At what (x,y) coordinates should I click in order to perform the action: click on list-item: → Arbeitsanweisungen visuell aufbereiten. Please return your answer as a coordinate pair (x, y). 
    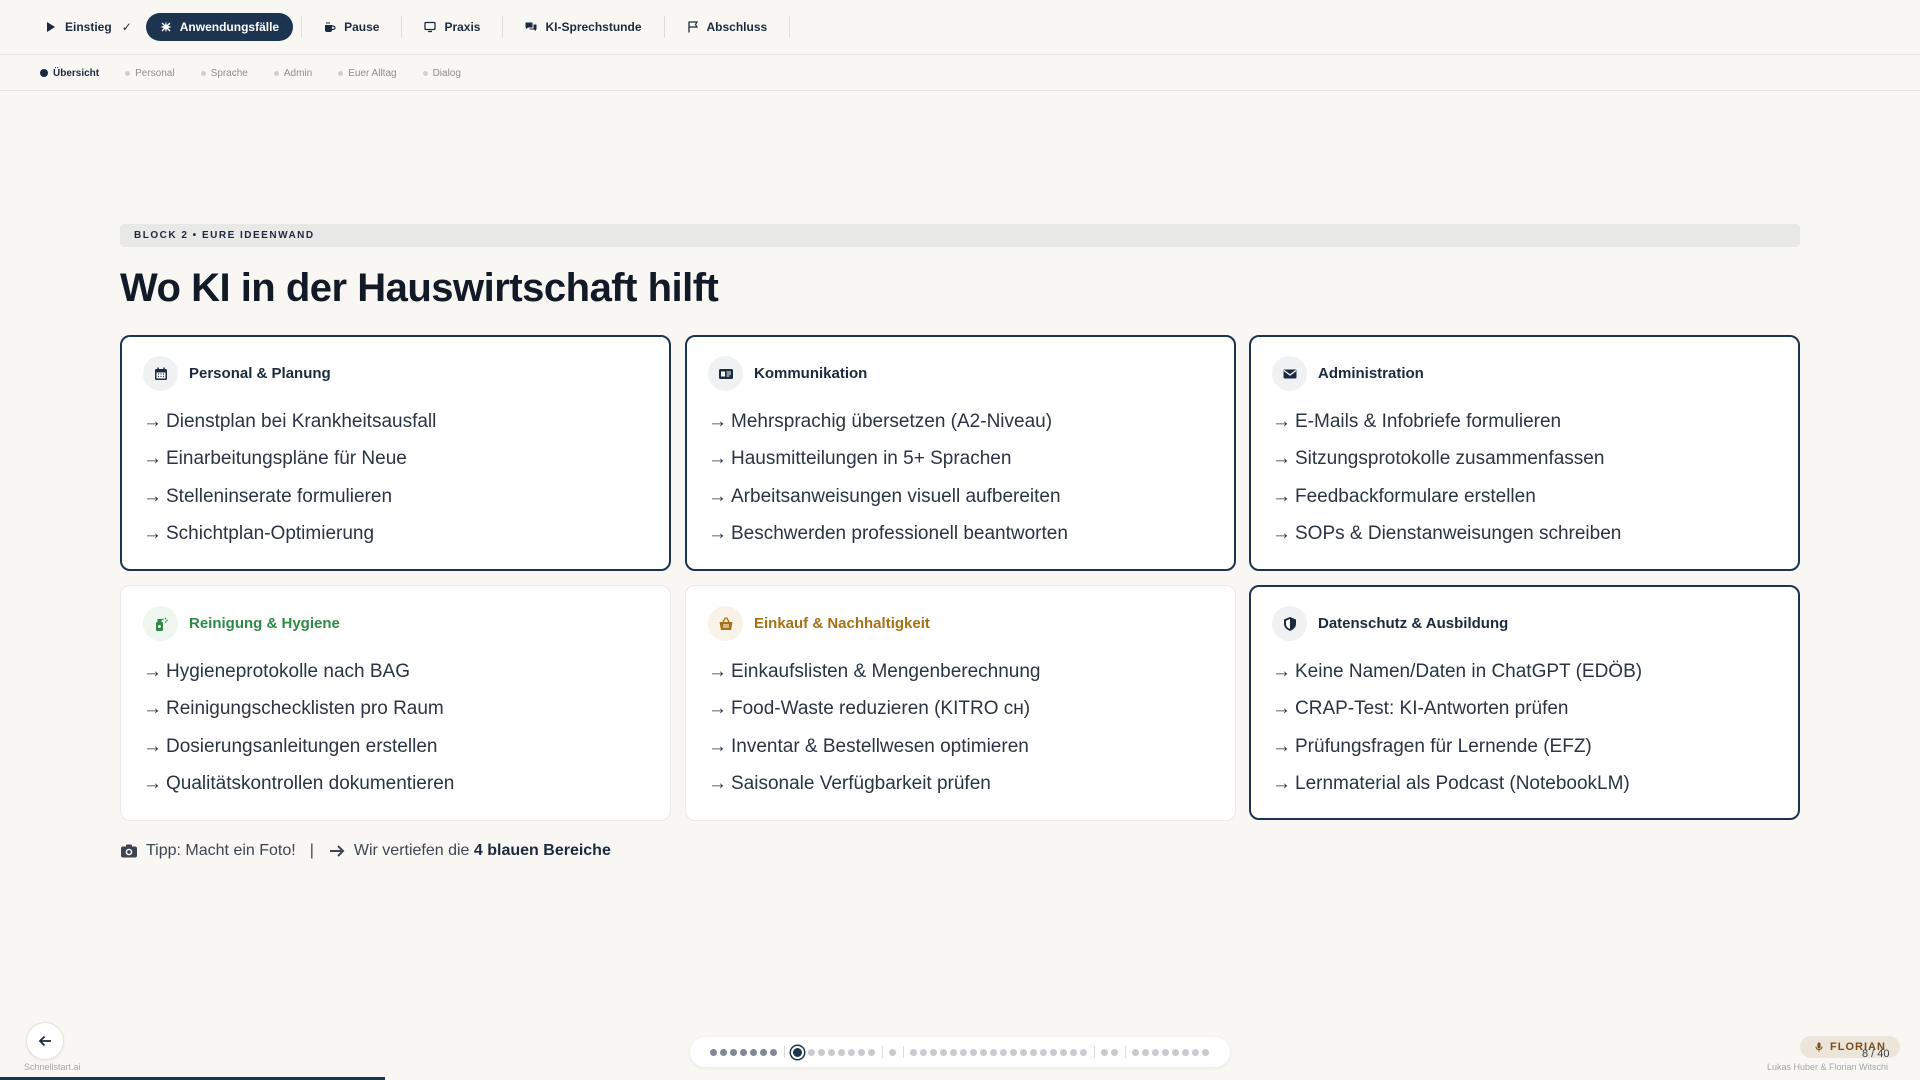
    Looking at the image, I should click on (960, 496).